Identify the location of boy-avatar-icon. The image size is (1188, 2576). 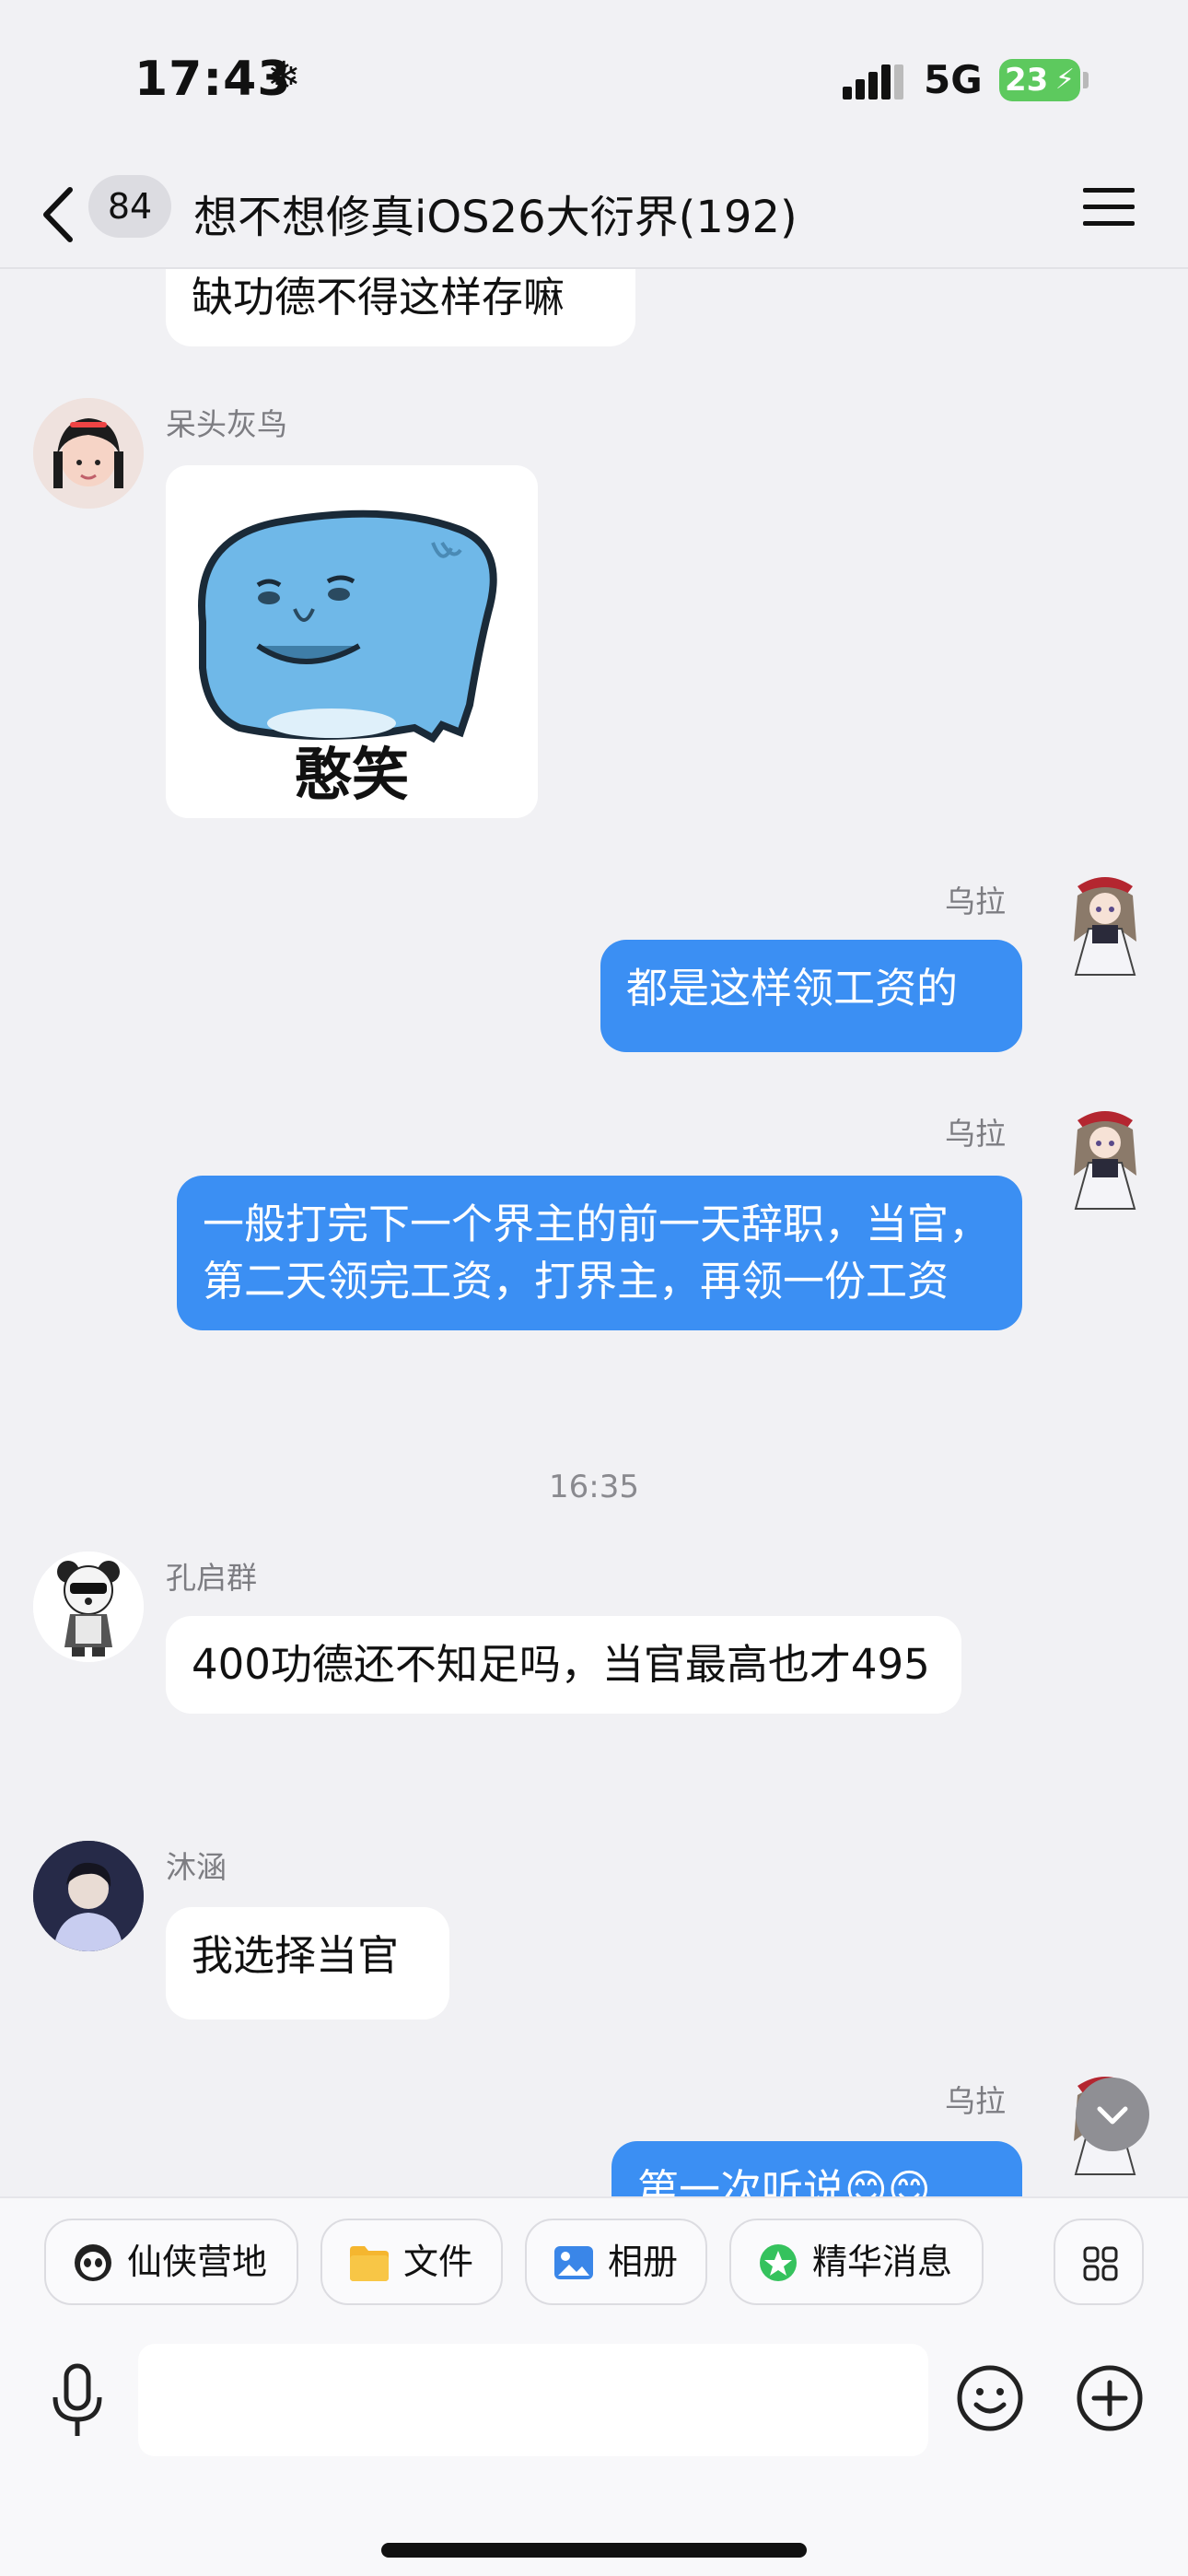
(88, 1896).